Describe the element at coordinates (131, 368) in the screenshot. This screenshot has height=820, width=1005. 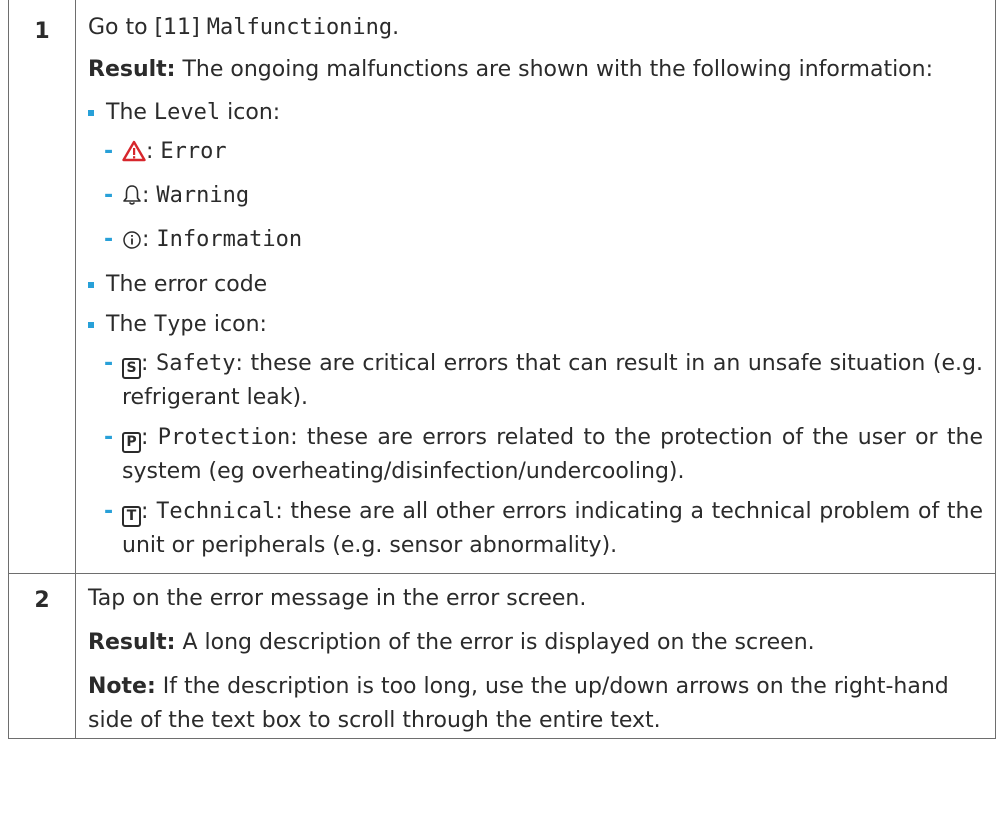
I see `safety-badge-icon: S` at that location.